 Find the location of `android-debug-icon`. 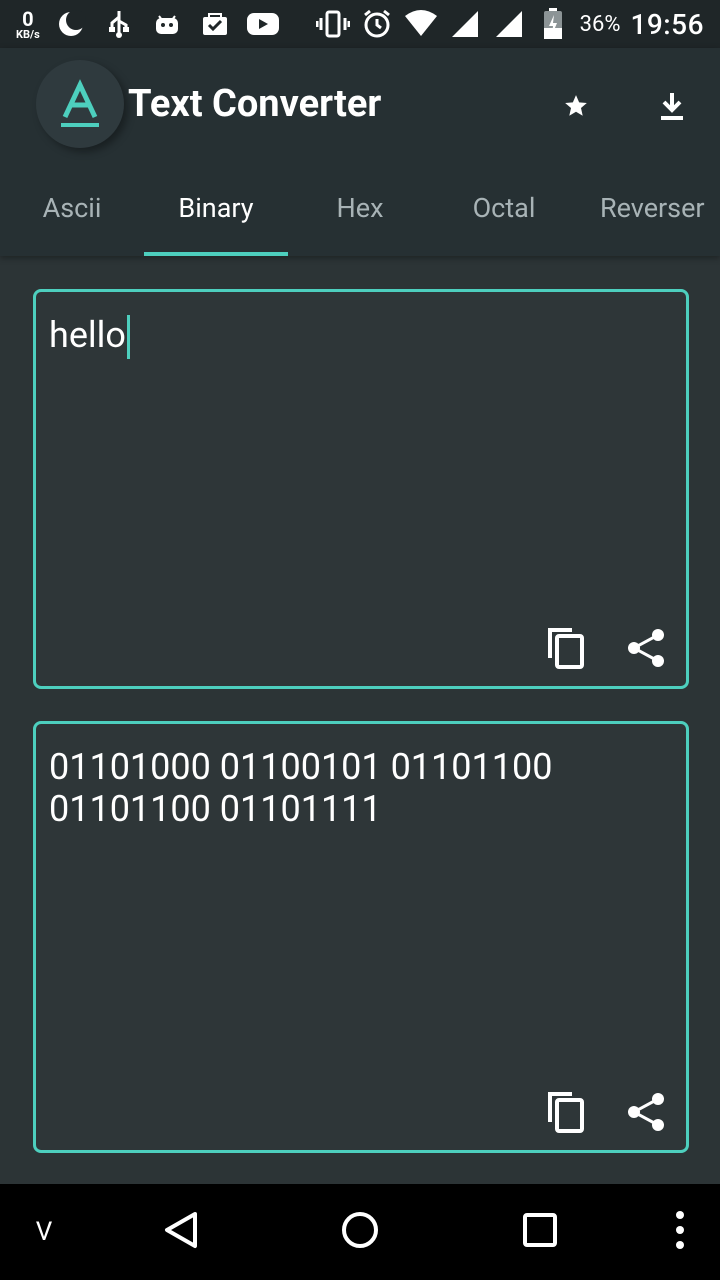

android-debug-icon is located at coordinates (167, 24).